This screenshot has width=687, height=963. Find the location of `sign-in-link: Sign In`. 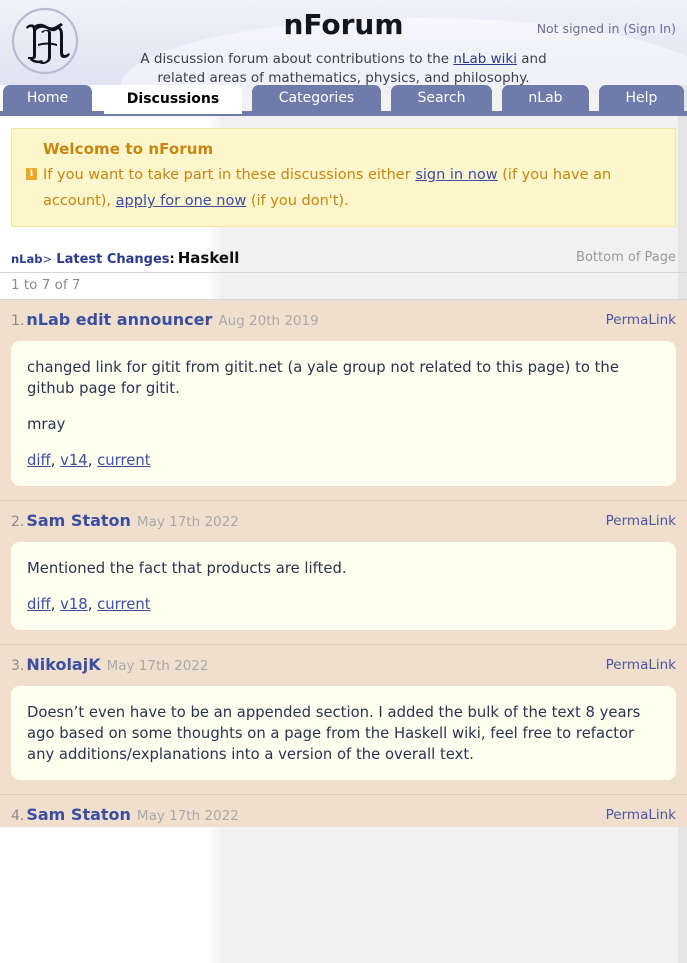

sign-in-link: Sign In is located at coordinates (649, 28).